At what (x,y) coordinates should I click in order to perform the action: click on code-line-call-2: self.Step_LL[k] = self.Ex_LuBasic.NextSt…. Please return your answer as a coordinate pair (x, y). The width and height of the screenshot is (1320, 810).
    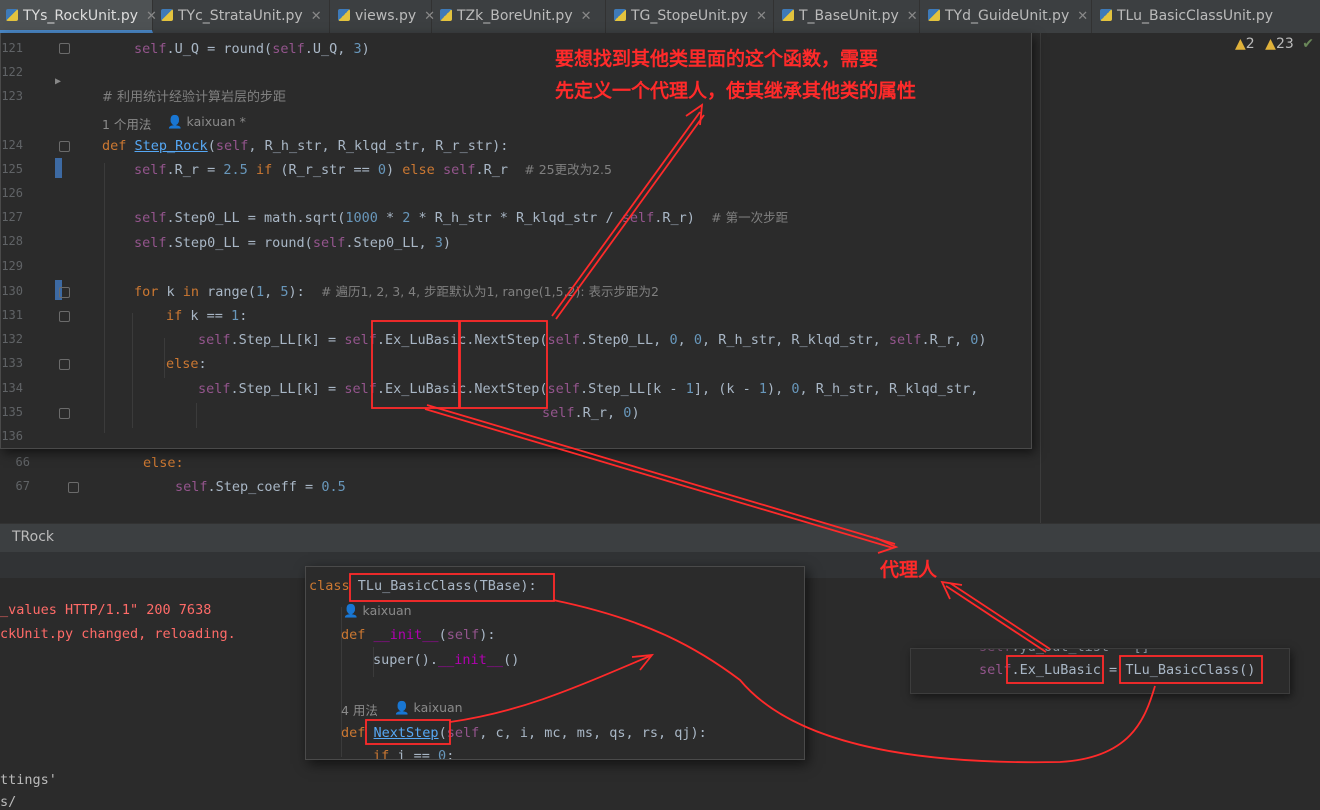
    Looking at the image, I should click on (588, 389).